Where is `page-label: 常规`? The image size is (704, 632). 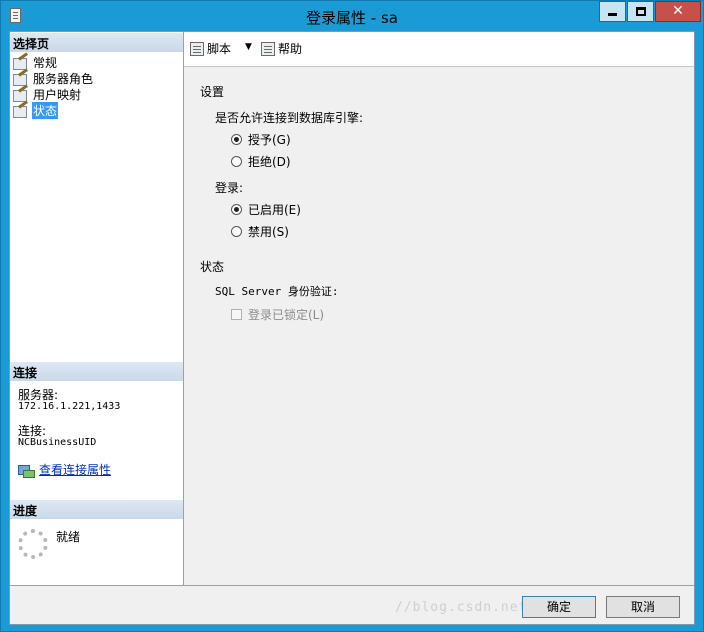
page-label: 常规 is located at coordinates (45, 62).